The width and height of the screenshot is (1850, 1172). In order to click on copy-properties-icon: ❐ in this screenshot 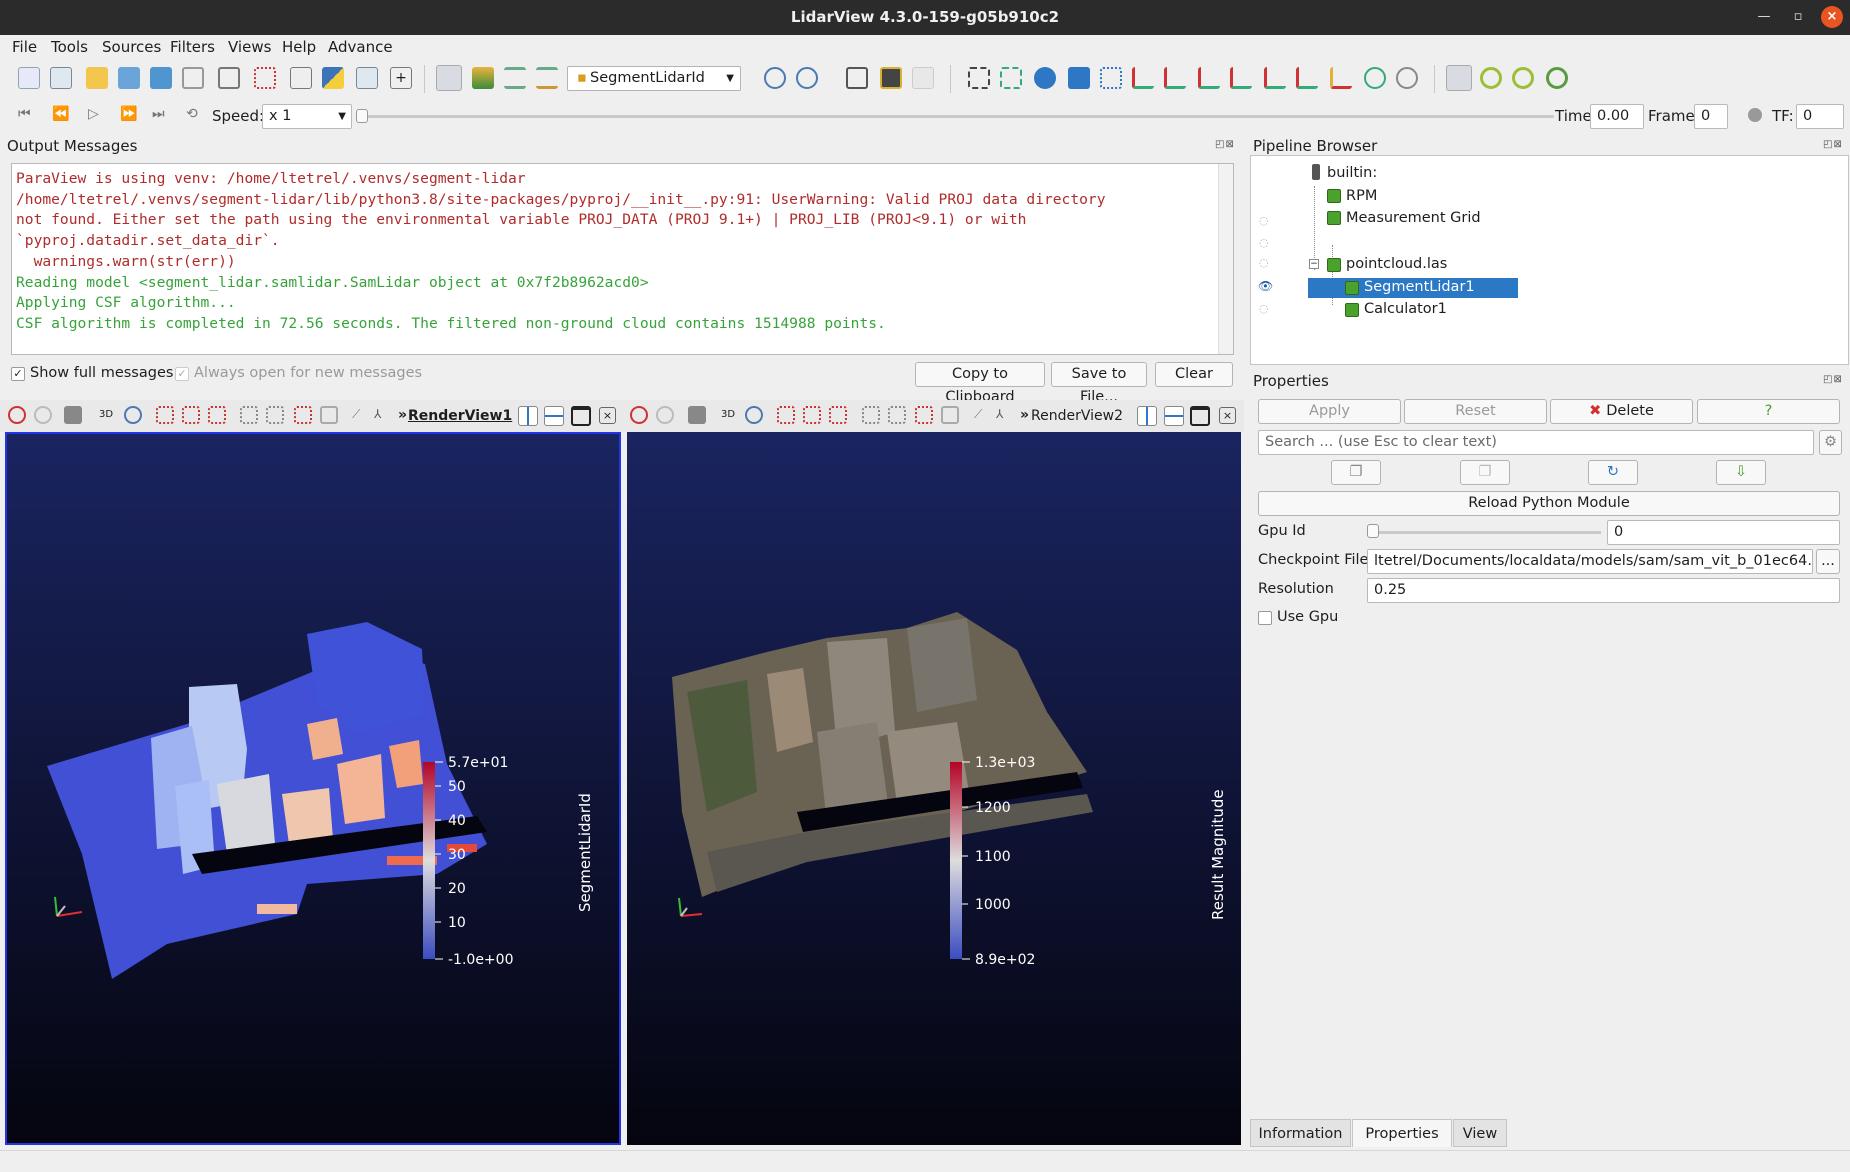, I will do `click(1356, 472)`.